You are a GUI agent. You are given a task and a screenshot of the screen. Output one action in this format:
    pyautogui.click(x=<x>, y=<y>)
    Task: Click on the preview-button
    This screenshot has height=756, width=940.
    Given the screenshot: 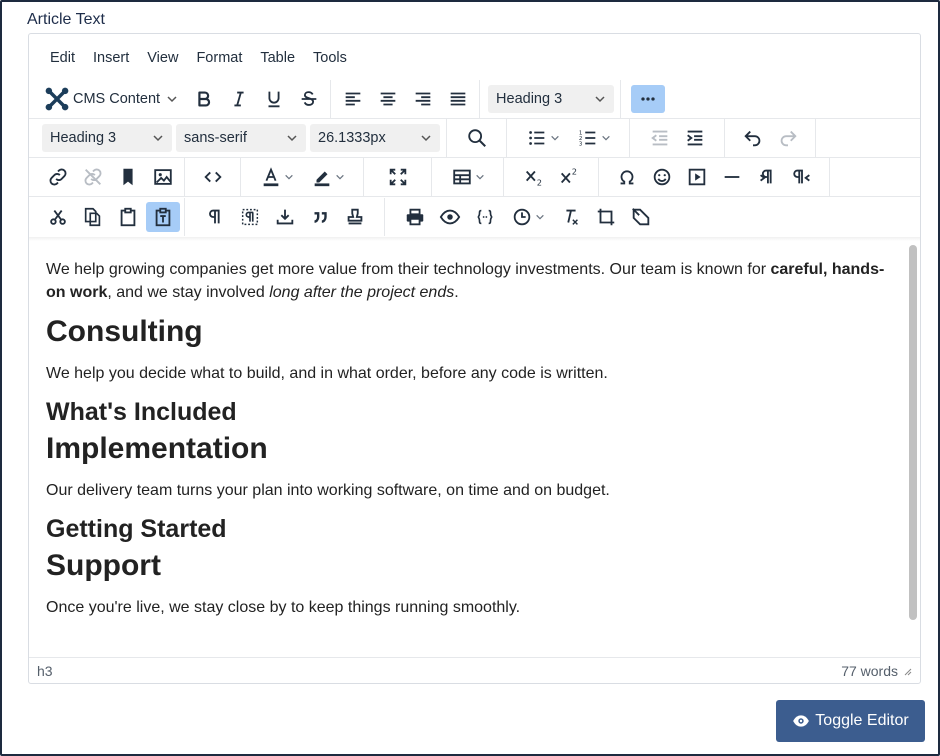 What is the action you would take?
    pyautogui.click(x=450, y=217)
    